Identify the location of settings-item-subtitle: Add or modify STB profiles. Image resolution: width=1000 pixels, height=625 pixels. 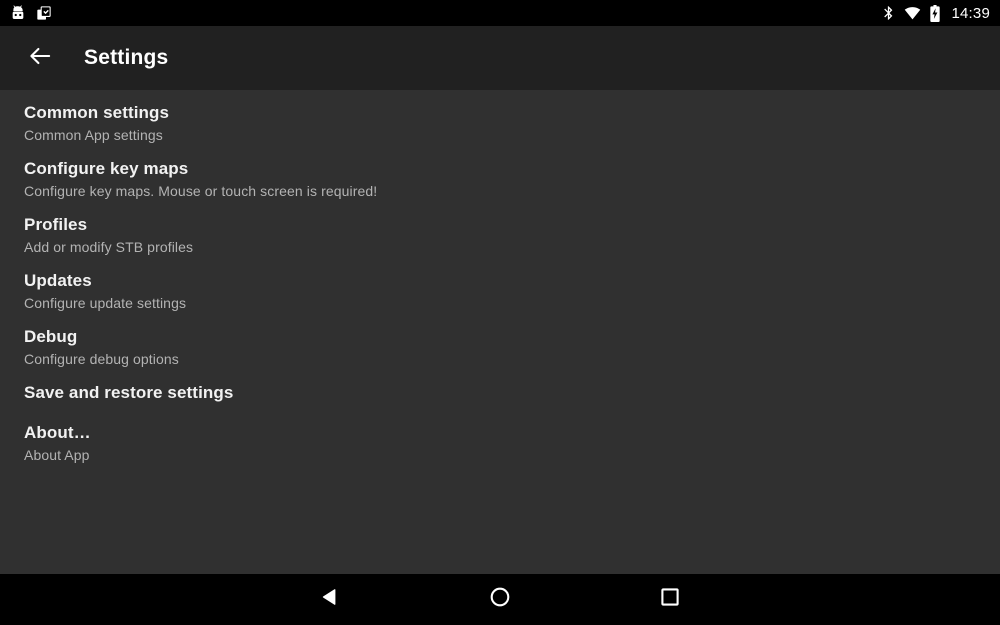
(109, 247).